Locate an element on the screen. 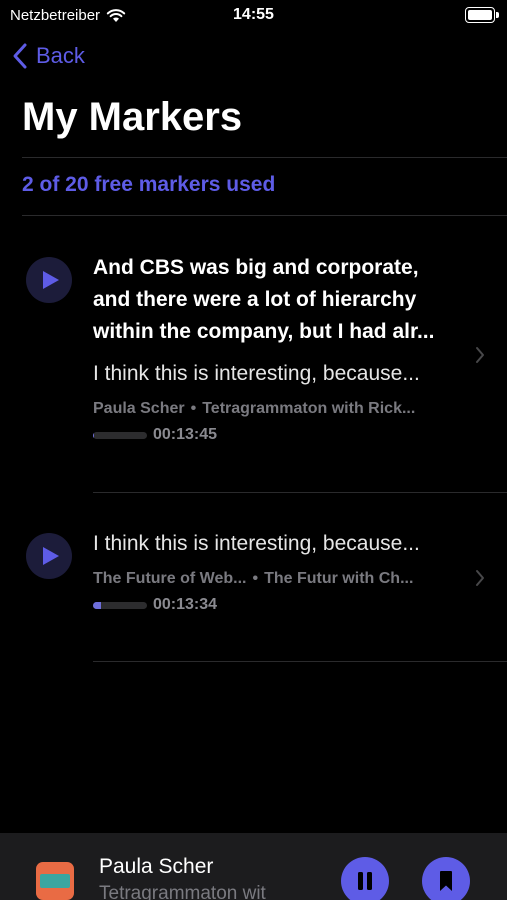  now-playing-title: Paula Scher is located at coordinates (156, 866).